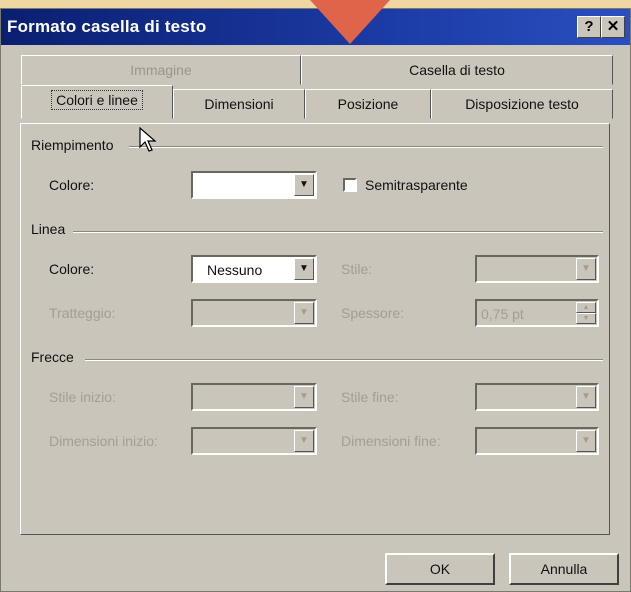 The height and width of the screenshot is (592, 631). Describe the element at coordinates (82, 397) in the screenshot. I see `begin-style-label: Stile inizio:` at that location.